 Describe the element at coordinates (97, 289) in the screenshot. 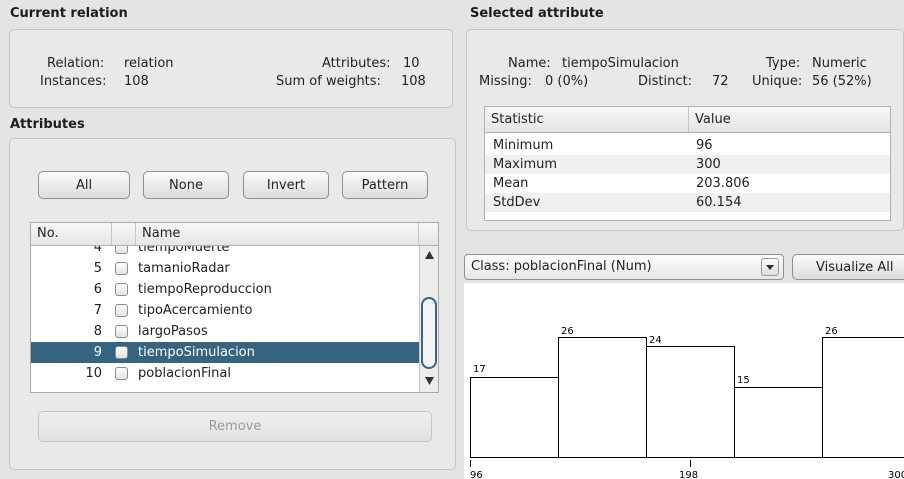

I see `row-number: 6` at that location.